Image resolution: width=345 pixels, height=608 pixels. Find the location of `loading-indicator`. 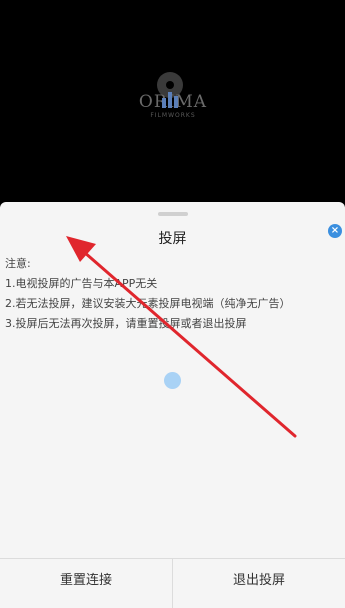

loading-indicator is located at coordinates (172, 380).